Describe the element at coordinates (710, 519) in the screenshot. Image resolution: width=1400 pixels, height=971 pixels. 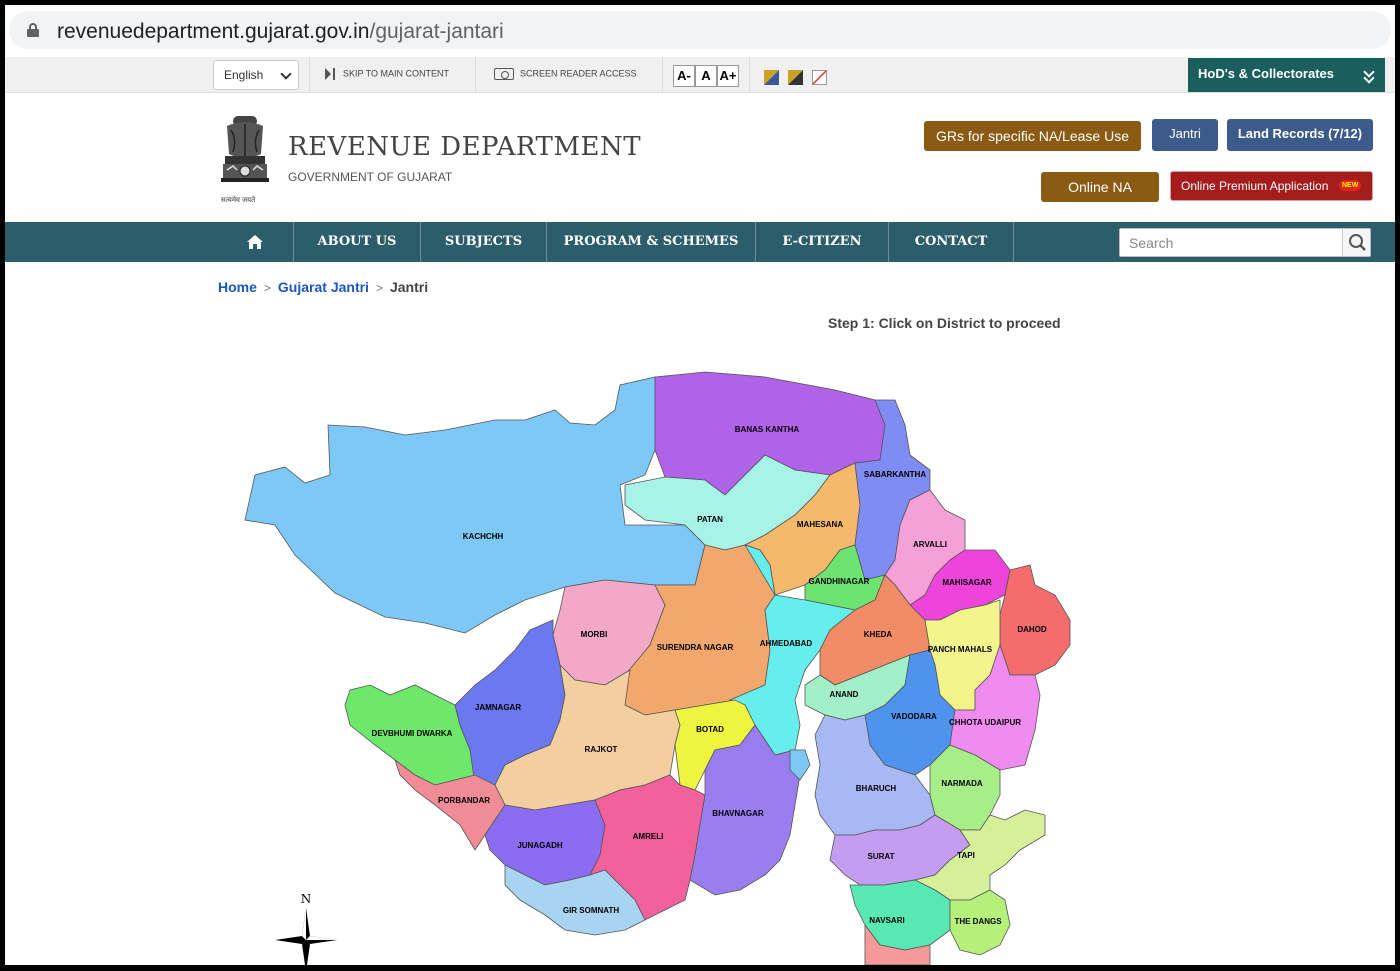
I see `label-patan: PATAN` at that location.